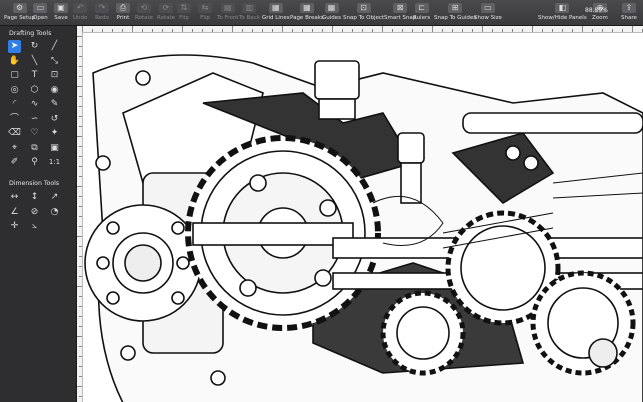 This screenshot has width=643, height=402. What do you see at coordinates (14, 133) in the screenshot?
I see `eraser-tool-icon: ⌫` at bounding box center [14, 133].